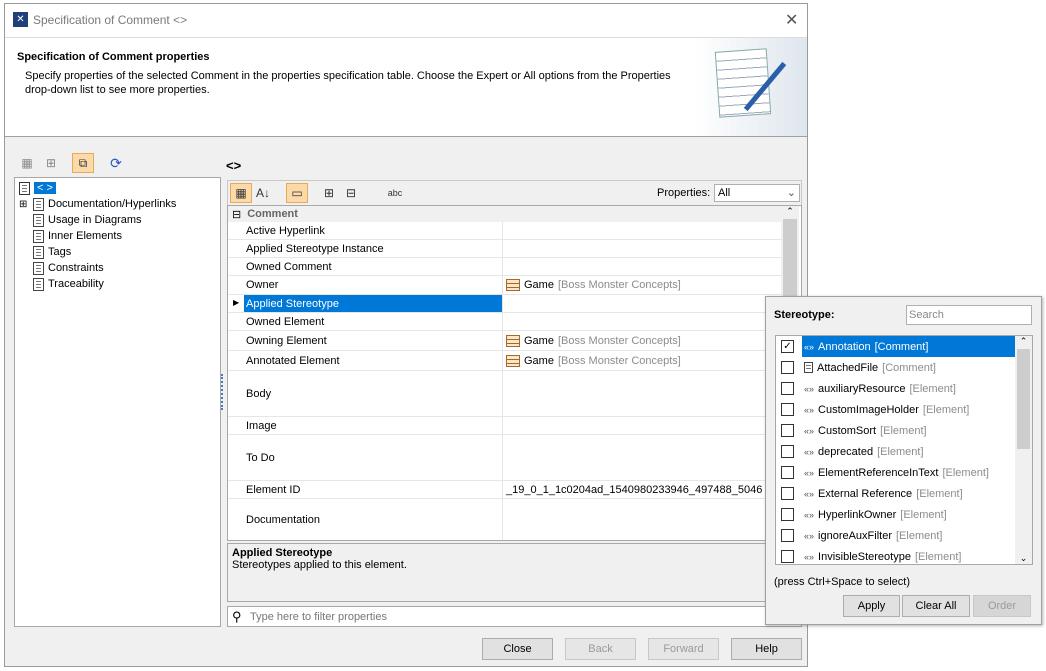  What do you see at coordinates (68, 268) in the screenshot?
I see `tree-item-constraints: Constraints` at bounding box center [68, 268].